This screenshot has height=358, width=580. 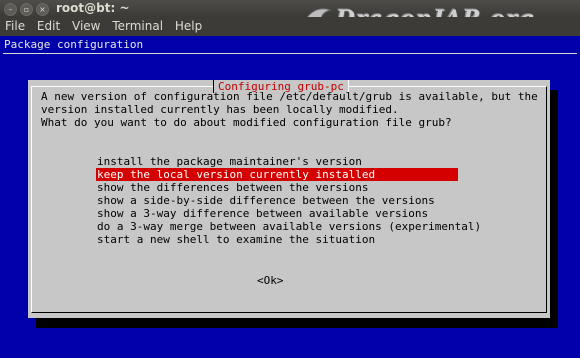 I want to click on ok-button: <Ok>, so click(x=270, y=280).